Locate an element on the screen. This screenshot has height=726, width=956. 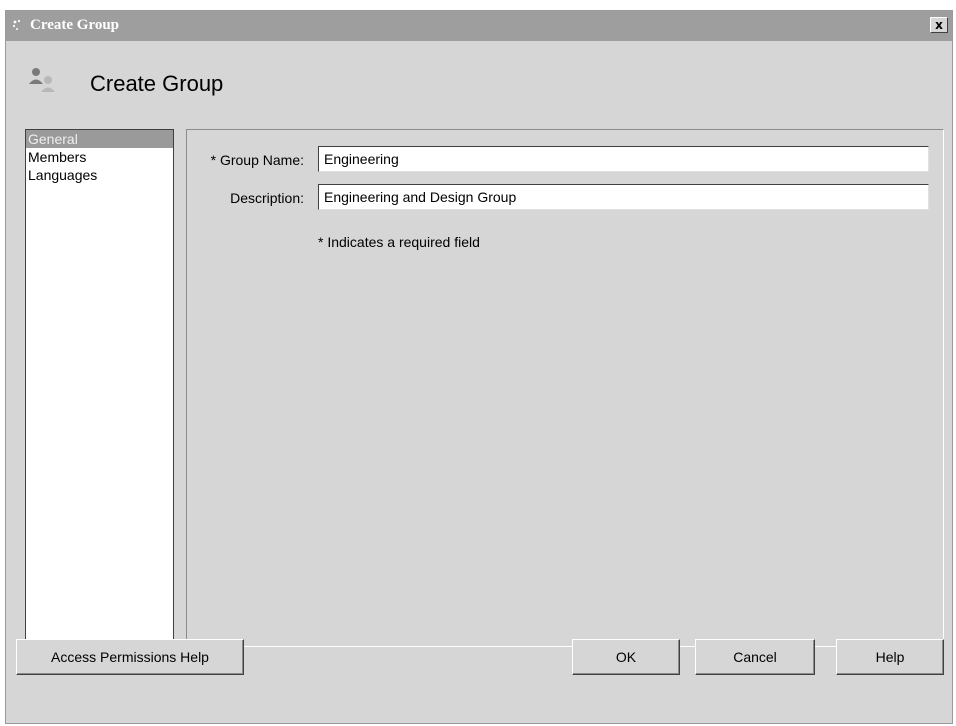
close-icon: x is located at coordinates (939, 25).